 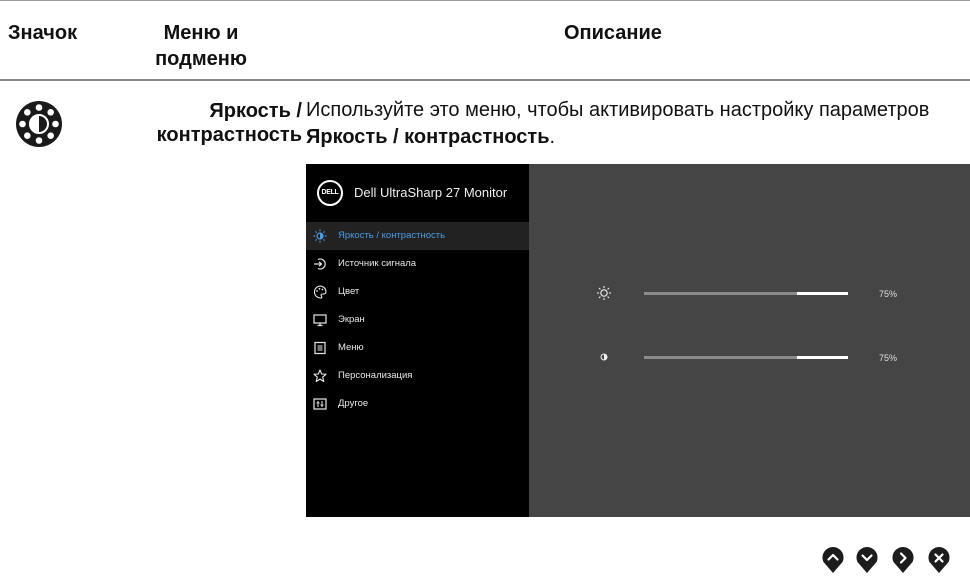 What do you see at coordinates (351, 319) in the screenshot?
I see `osd-menu-label: Экран` at bounding box center [351, 319].